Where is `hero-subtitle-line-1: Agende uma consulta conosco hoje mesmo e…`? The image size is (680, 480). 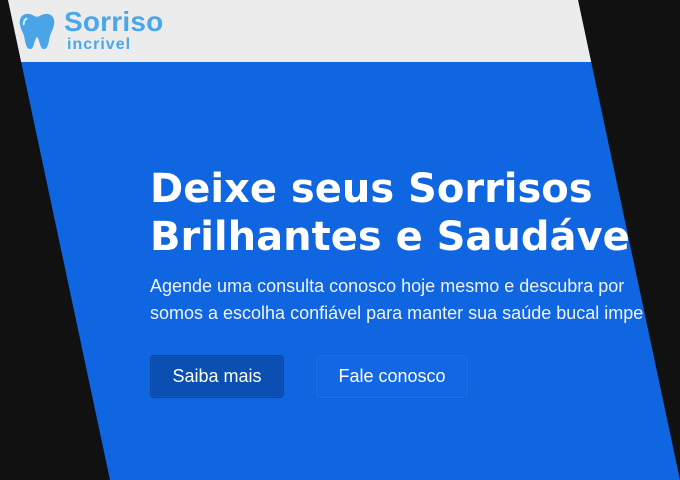 hero-subtitle-line-1: Agende uma consulta conosco hoje mesmo e… is located at coordinates (387, 286).